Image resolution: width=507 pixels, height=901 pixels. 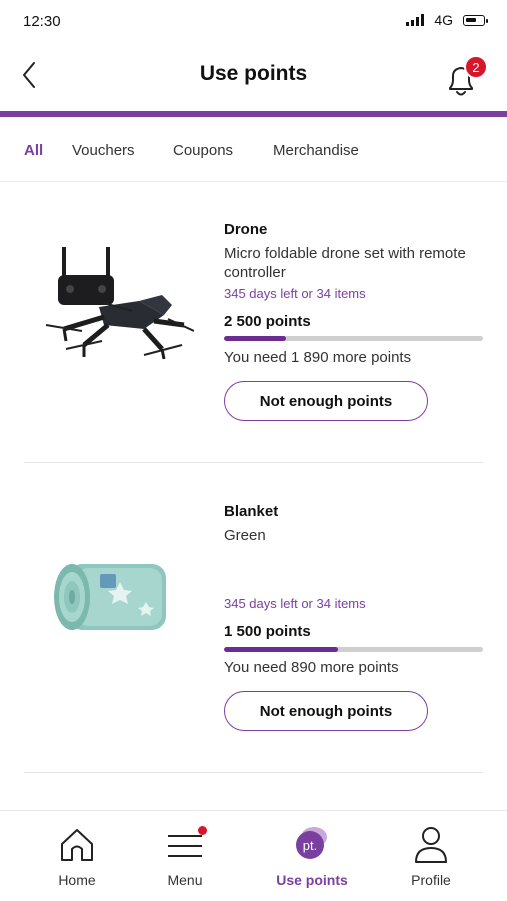 I want to click on product-name: Blanket, so click(x=251, y=511).